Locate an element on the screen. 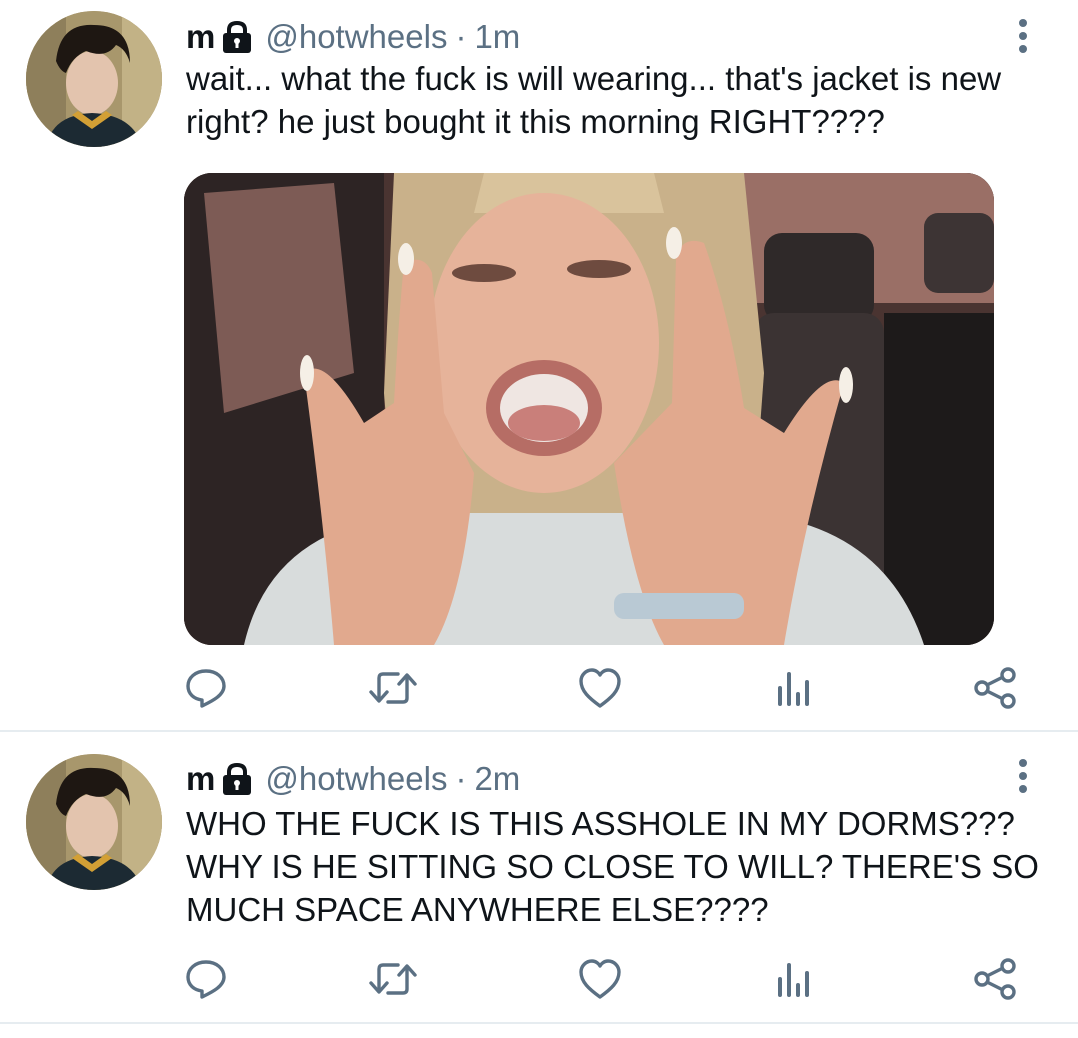  tweet-header: m @hotwheels · 2m is located at coordinates (353, 779).